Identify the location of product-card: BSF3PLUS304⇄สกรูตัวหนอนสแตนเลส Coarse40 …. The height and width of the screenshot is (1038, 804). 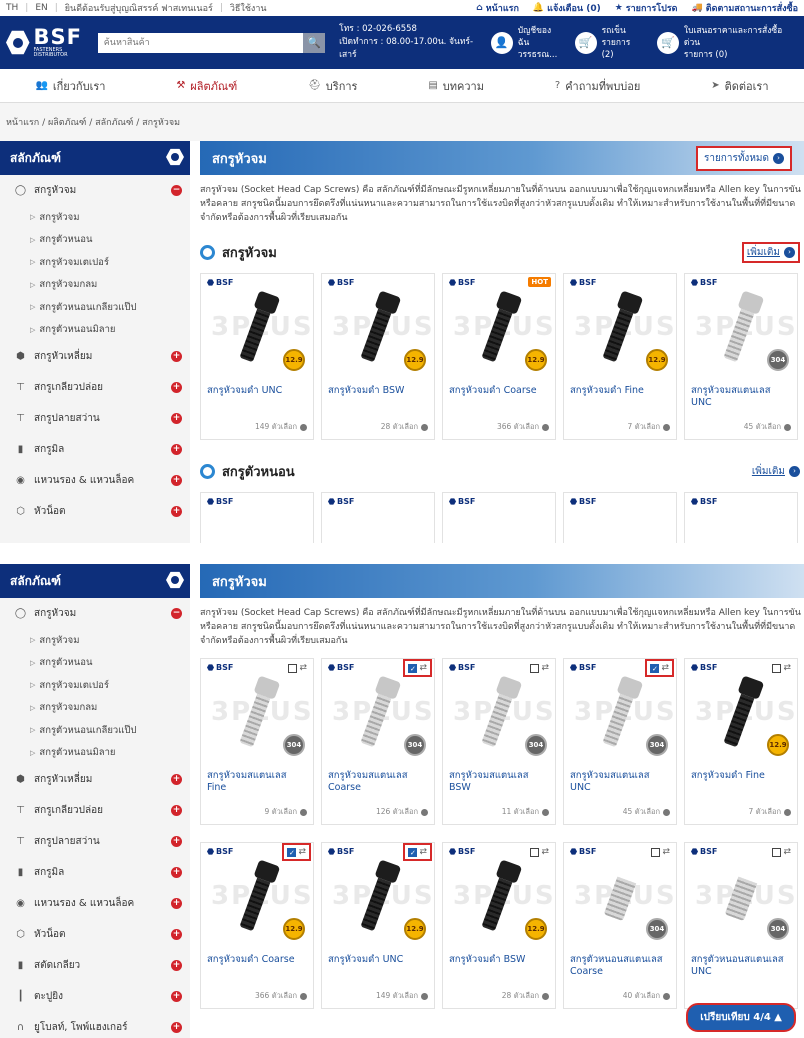
(620, 925).